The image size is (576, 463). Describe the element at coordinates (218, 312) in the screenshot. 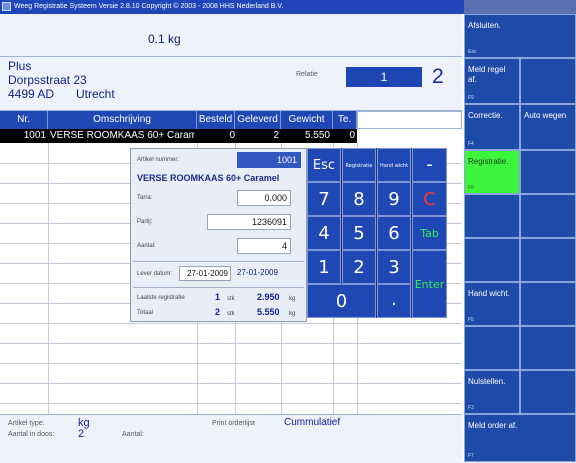

I see `totaal-count: 2` at that location.